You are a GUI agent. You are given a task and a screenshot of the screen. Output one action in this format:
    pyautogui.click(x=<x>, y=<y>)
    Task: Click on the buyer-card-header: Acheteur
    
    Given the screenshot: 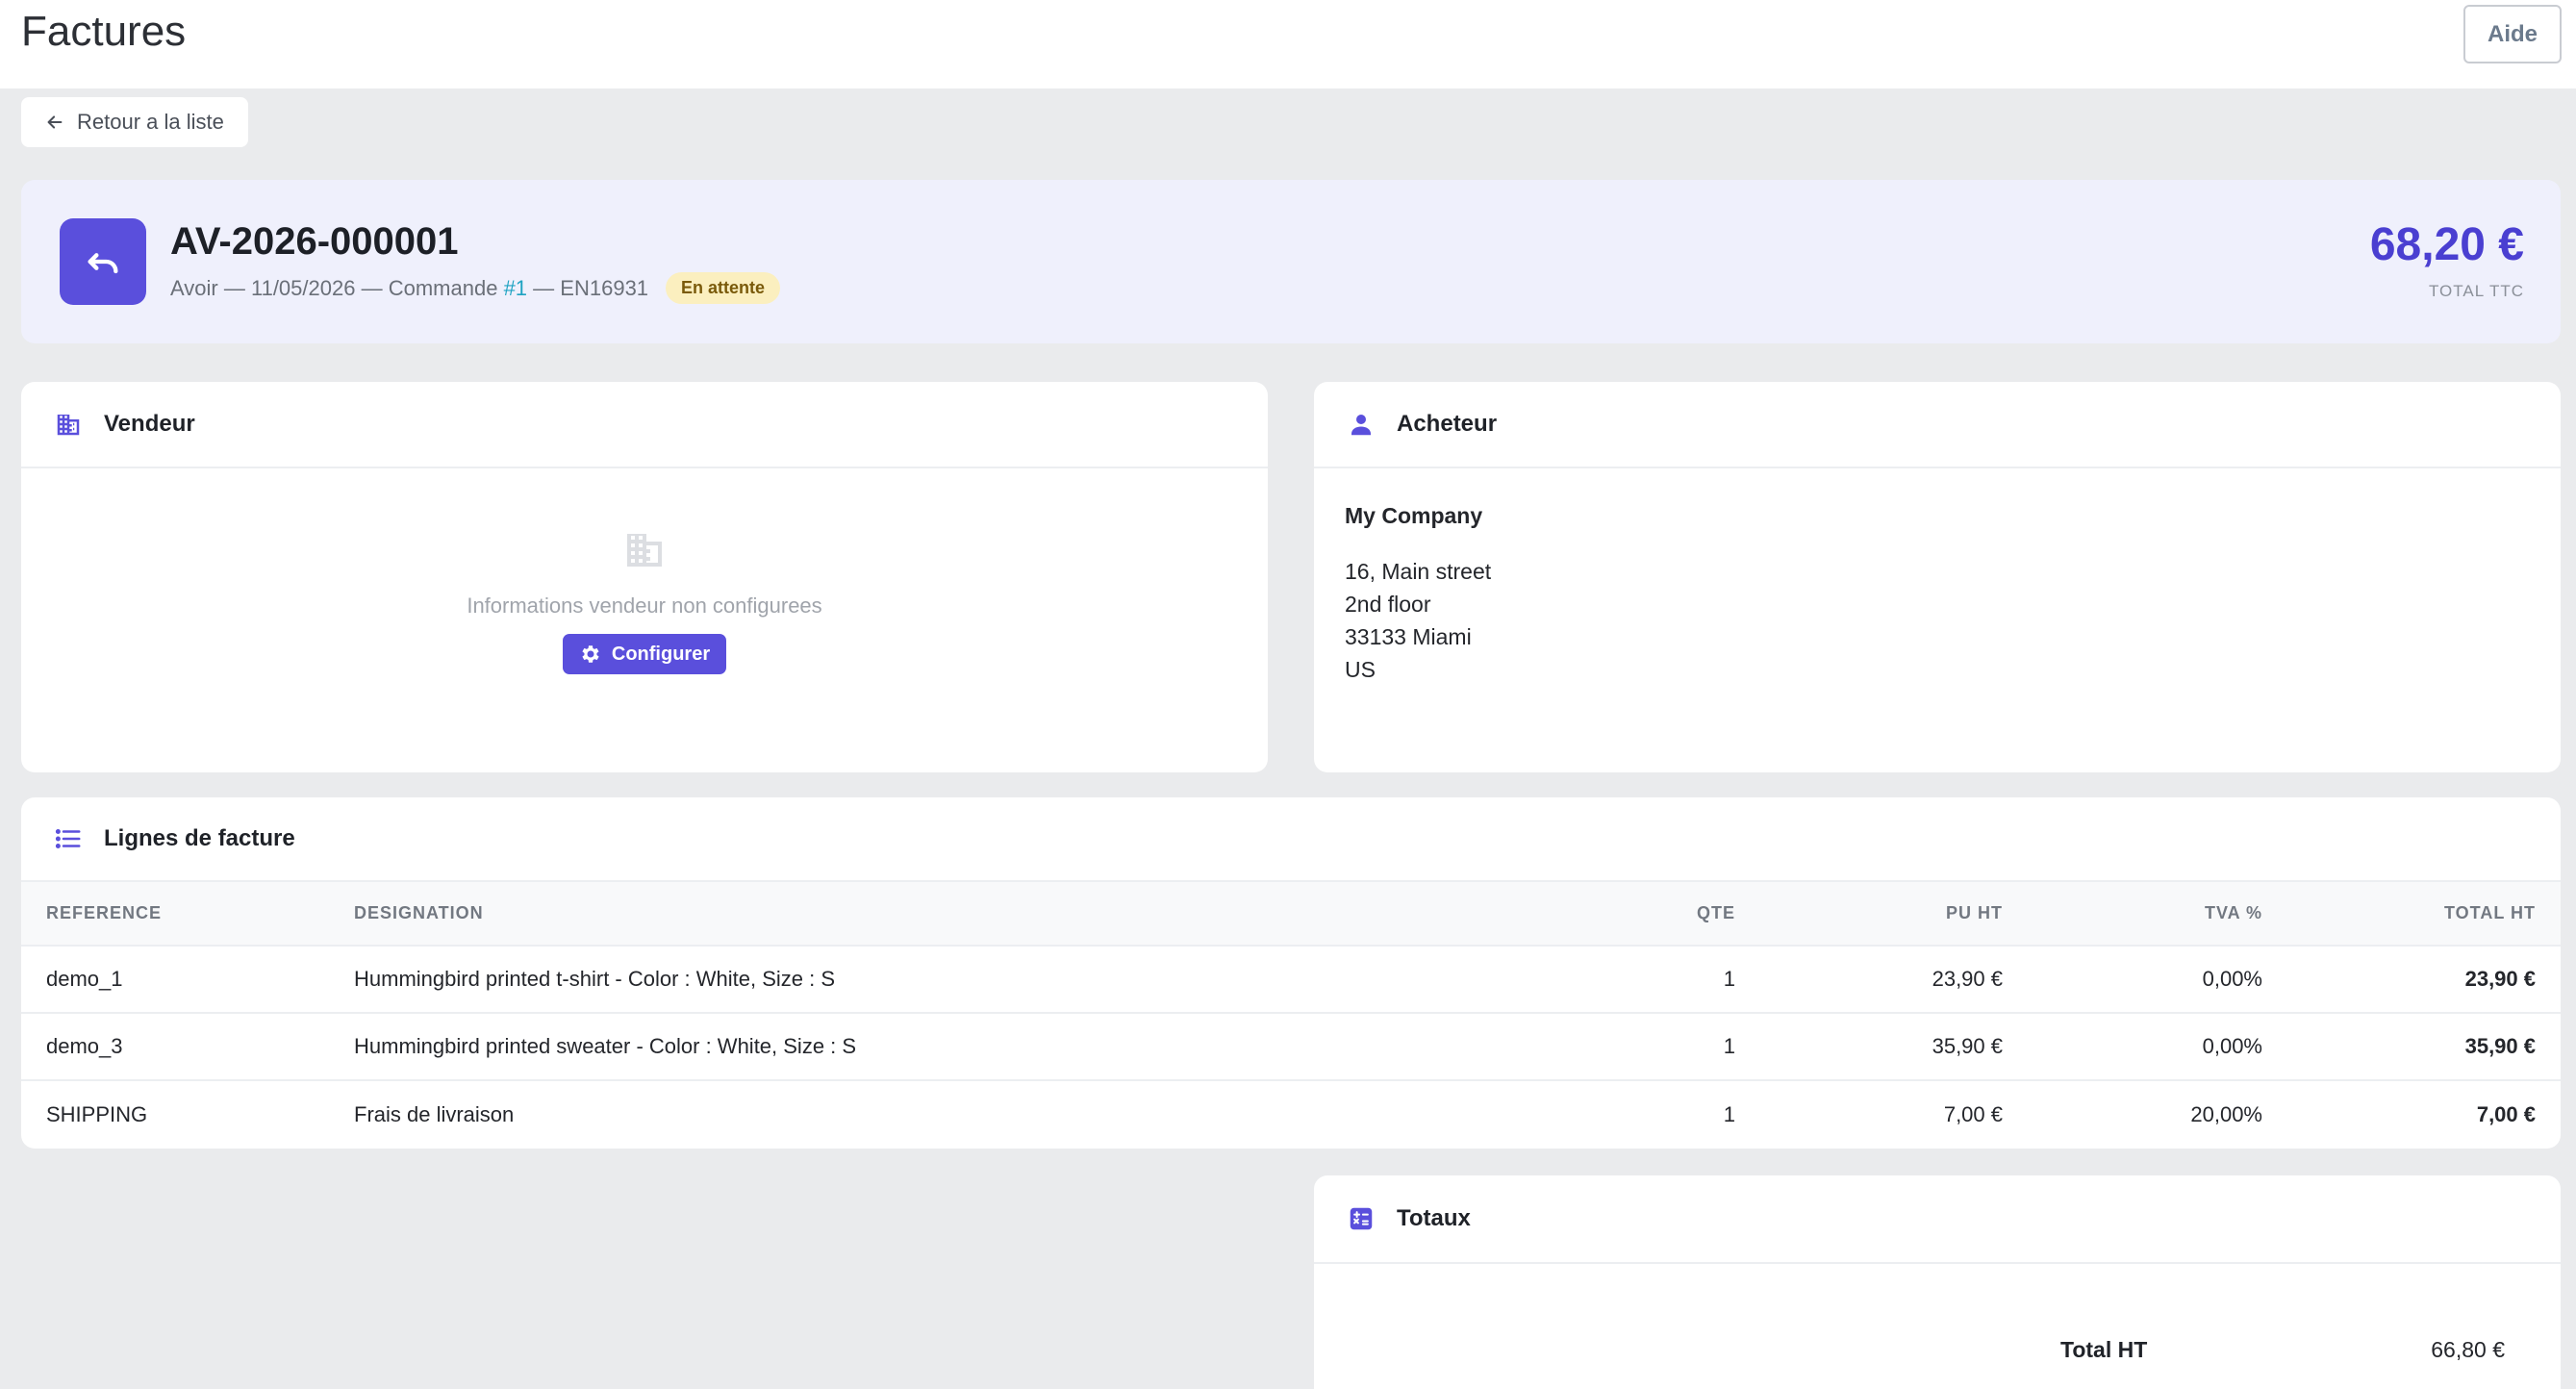 What is the action you would take?
    pyautogui.click(x=1938, y=425)
    